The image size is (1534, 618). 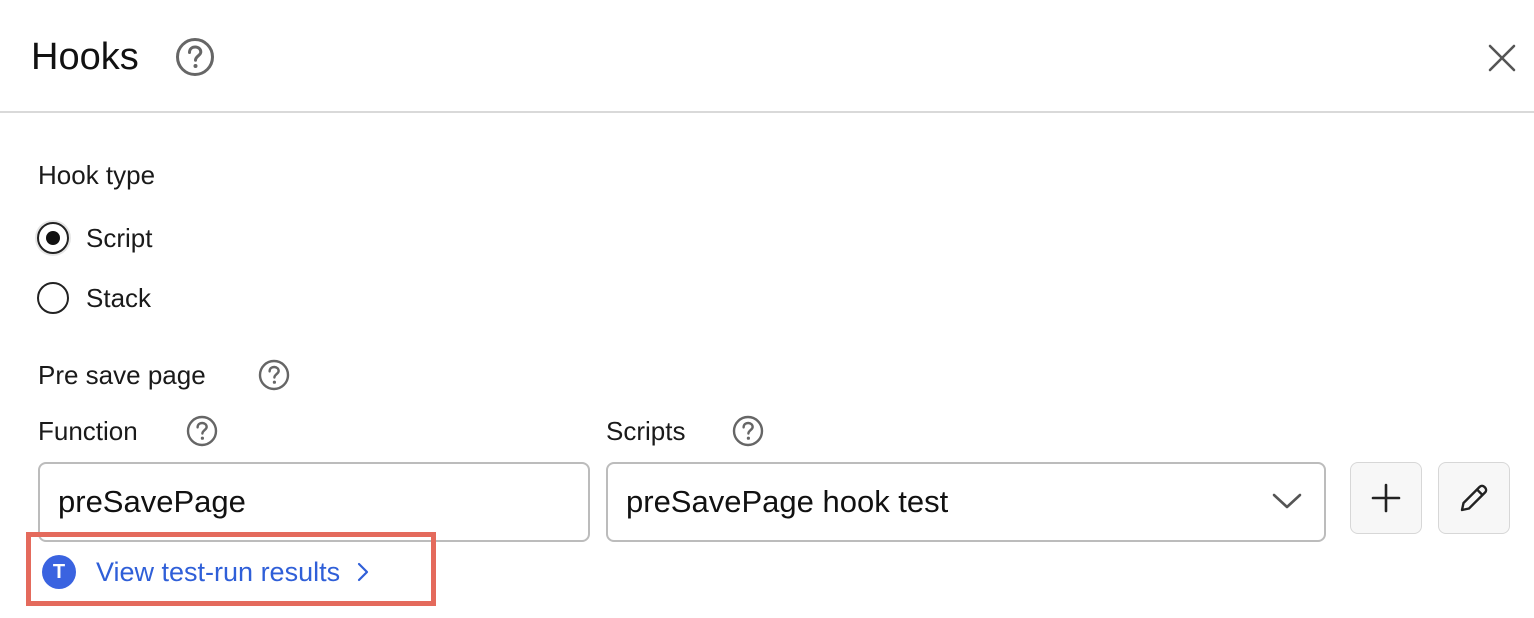 I want to click on edit-script-button, so click(x=1474, y=498).